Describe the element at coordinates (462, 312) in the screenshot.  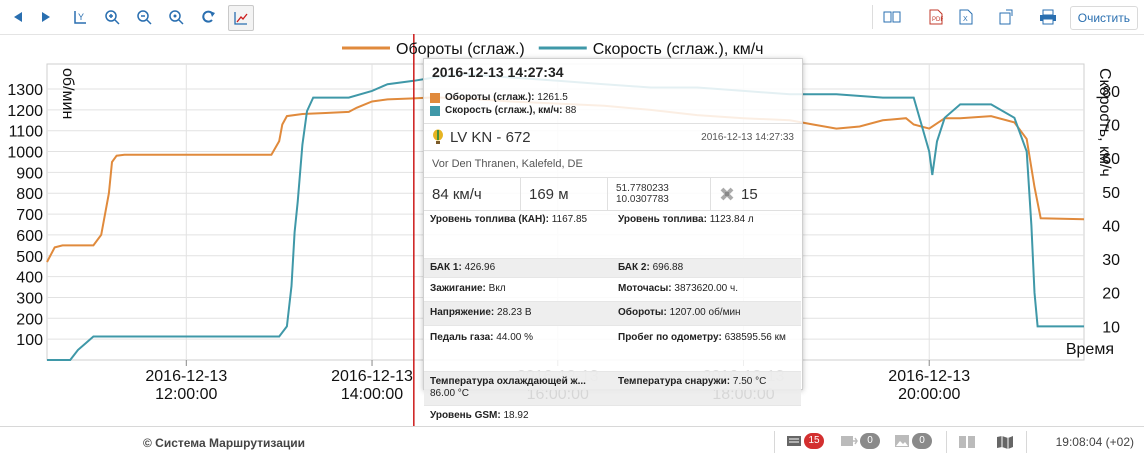
I see `param-label: Напряжение:` at that location.